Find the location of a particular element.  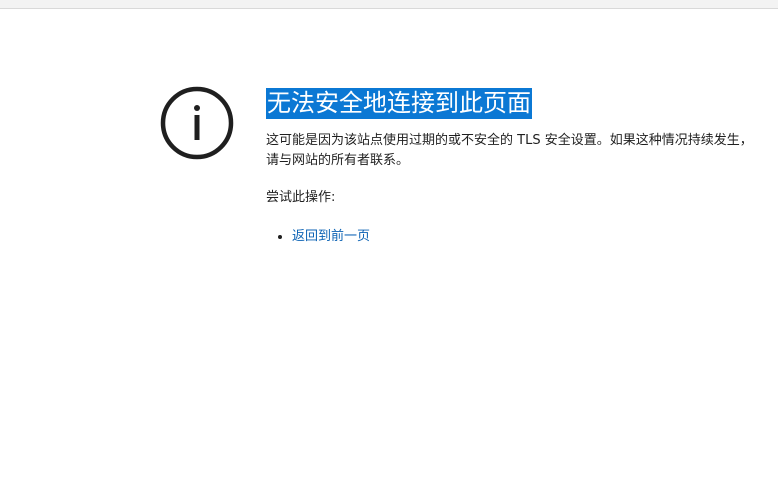

list-item: 返回到前一页 is located at coordinates (522, 237).